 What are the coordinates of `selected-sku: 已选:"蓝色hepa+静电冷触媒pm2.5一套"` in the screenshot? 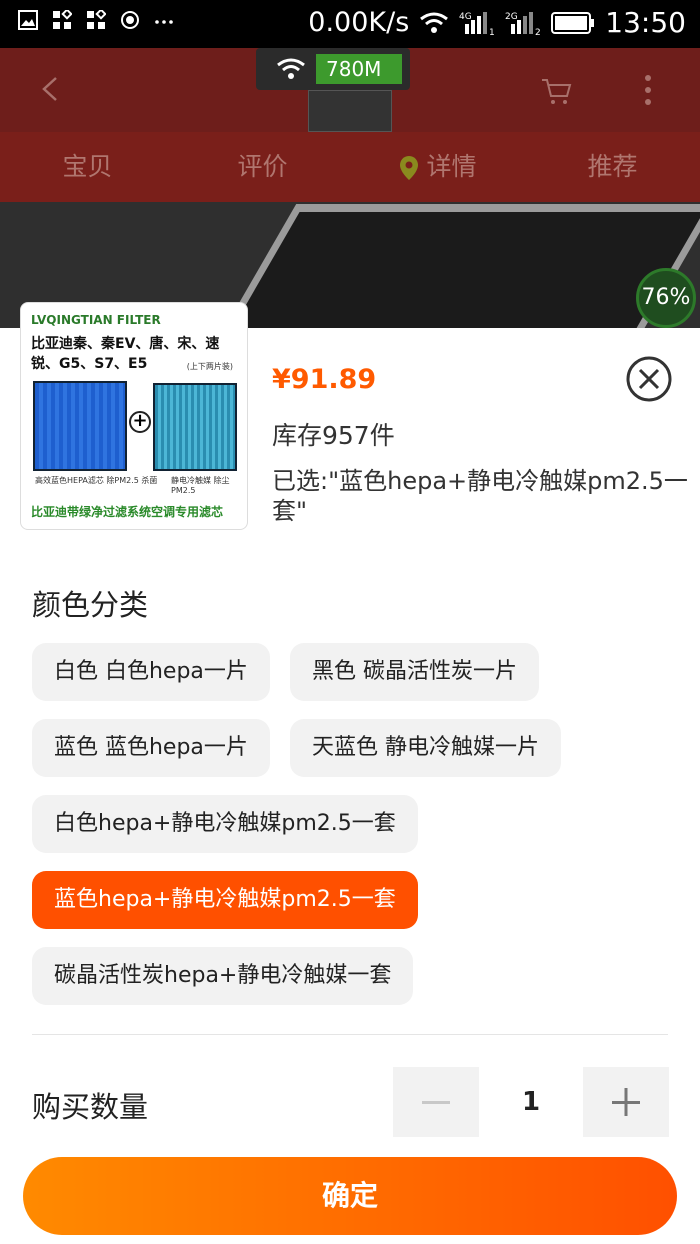 It's located at (480, 496).